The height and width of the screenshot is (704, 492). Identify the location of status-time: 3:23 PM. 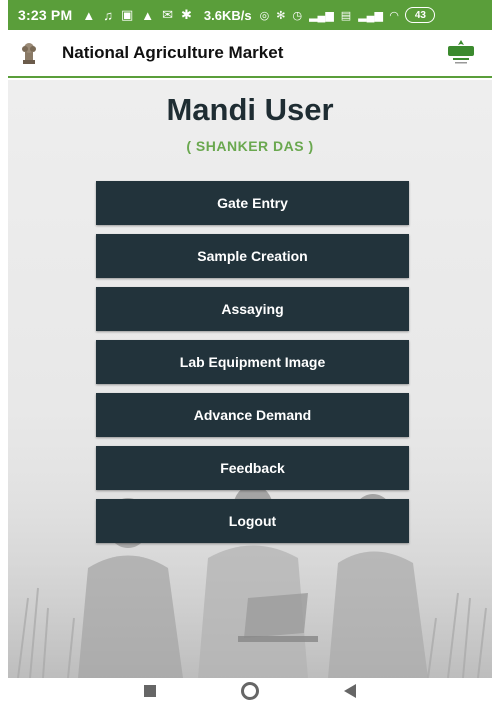
(45, 15).